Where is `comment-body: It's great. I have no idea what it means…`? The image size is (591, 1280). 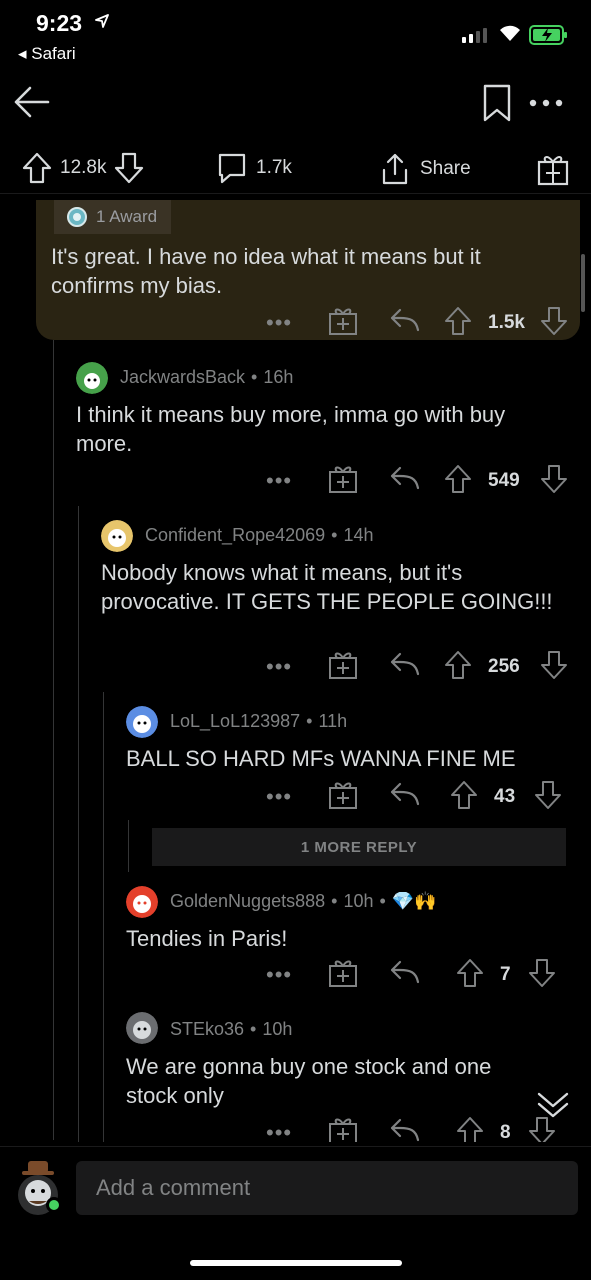 comment-body: It's great. I have no idea what it means… is located at coordinates (266, 271).